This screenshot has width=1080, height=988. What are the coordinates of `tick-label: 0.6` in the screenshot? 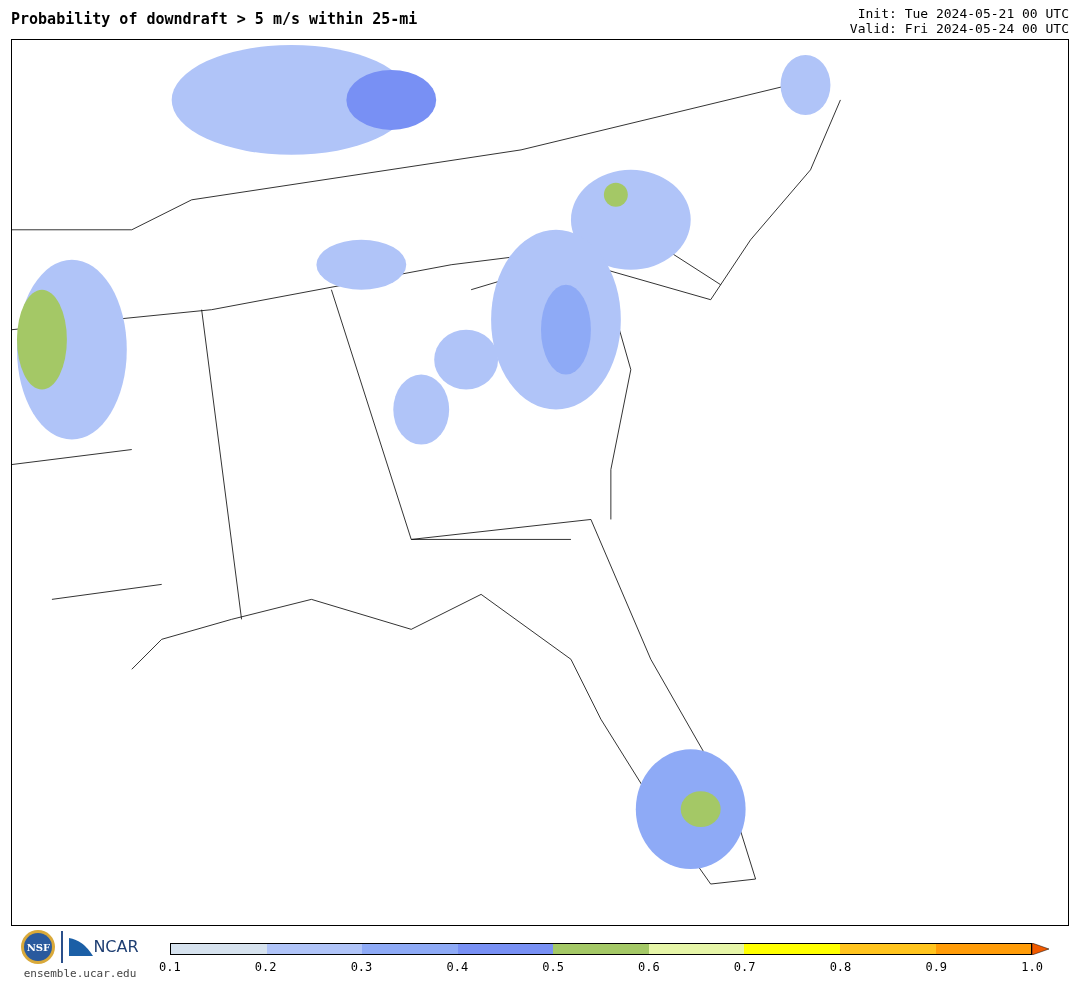 It's located at (649, 967).